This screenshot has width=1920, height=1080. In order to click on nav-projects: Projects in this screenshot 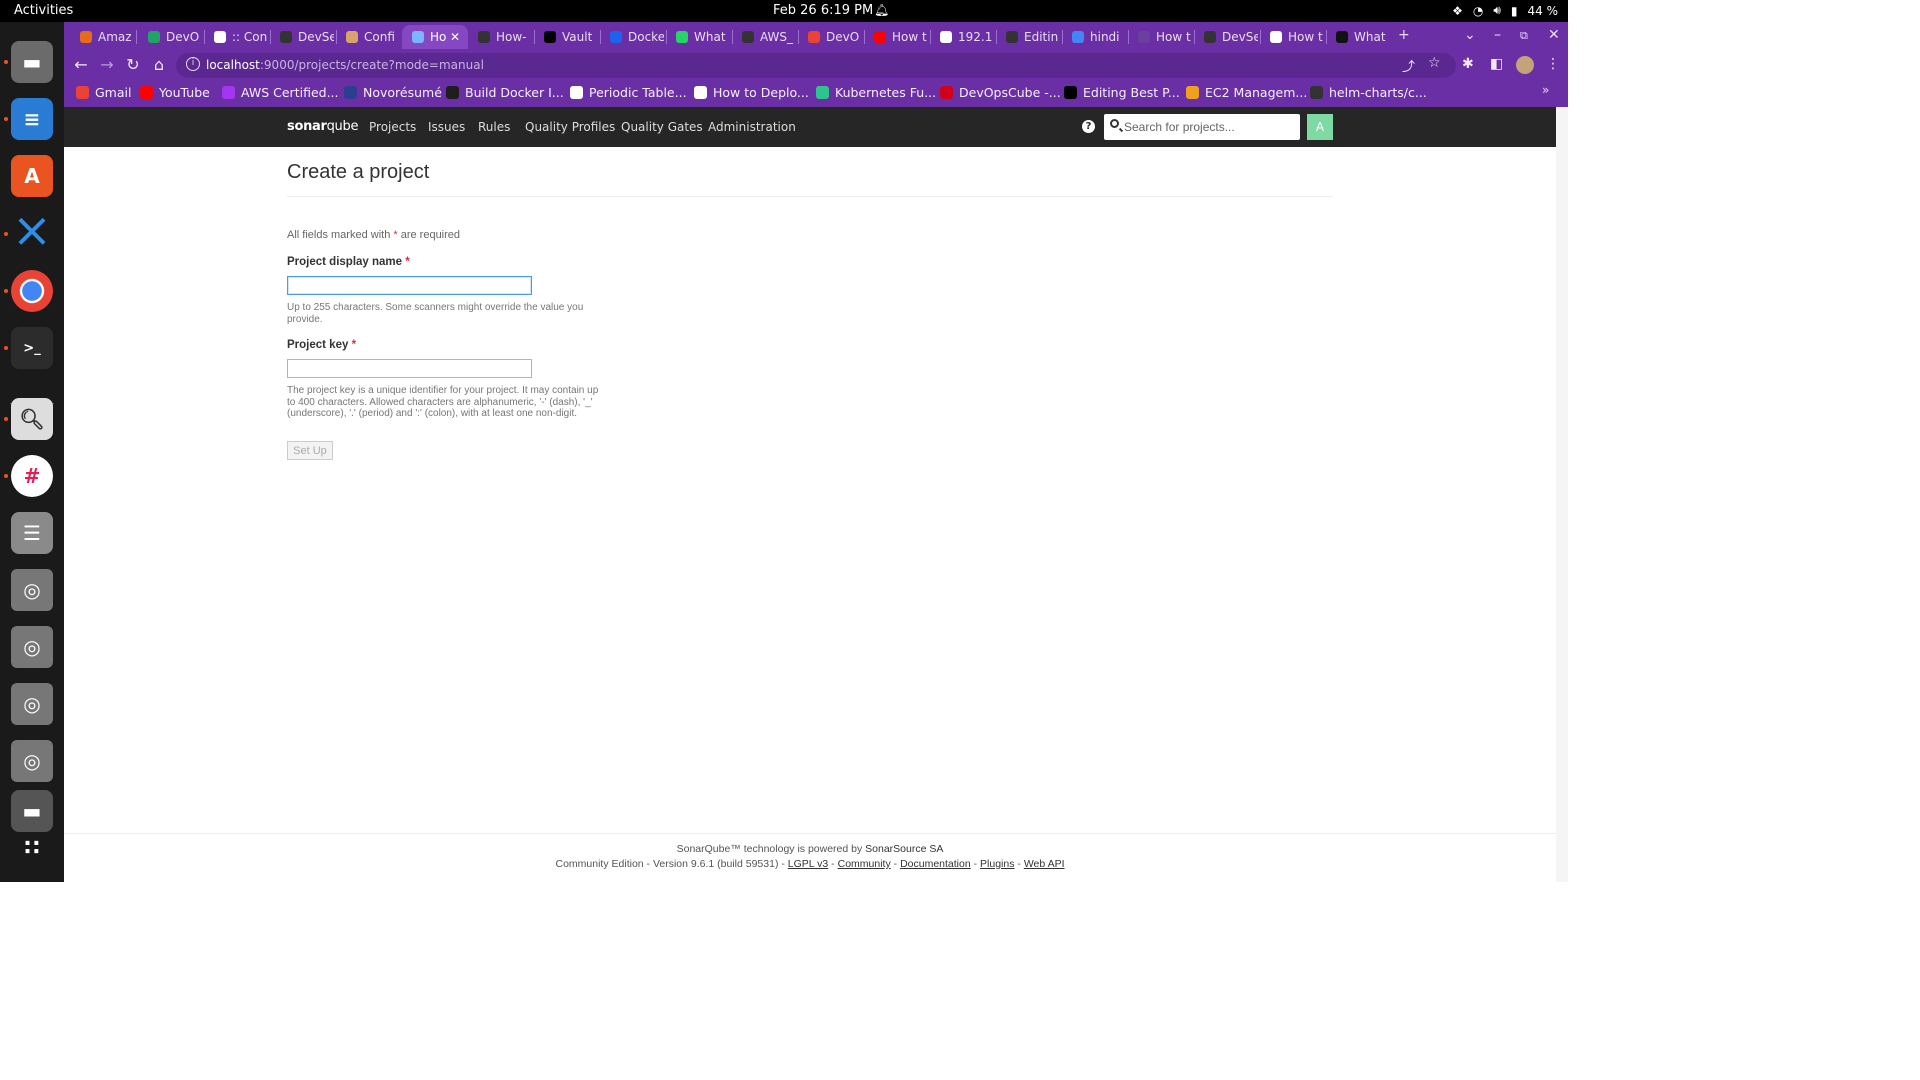, I will do `click(392, 127)`.